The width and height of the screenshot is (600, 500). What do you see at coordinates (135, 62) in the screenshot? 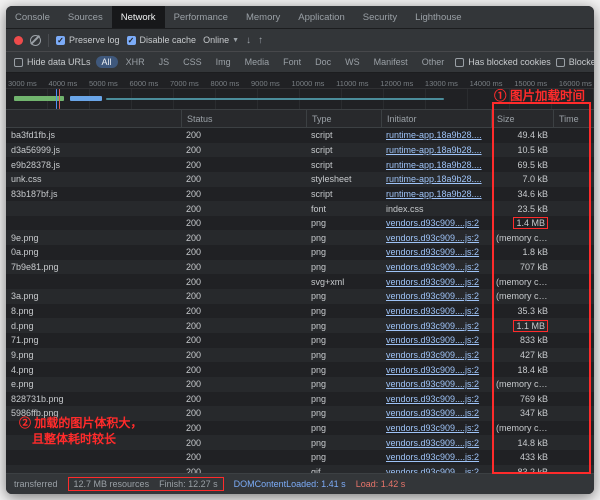
I see `filter-pill-xhr: XHR` at bounding box center [135, 62].